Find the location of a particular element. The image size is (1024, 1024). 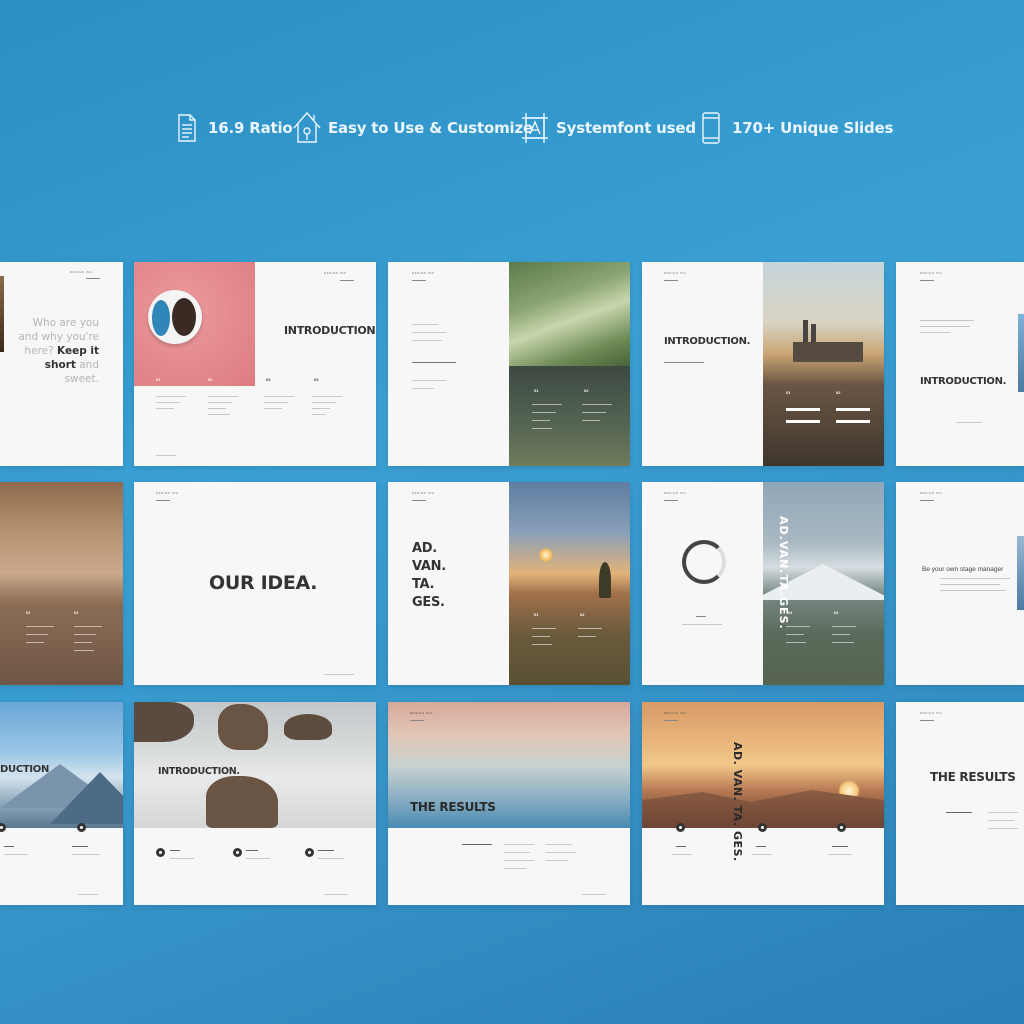

slide-thumbnail: DESIGN INC. INTRODUCTION. 01 02 03 04 is located at coordinates (255, 364).